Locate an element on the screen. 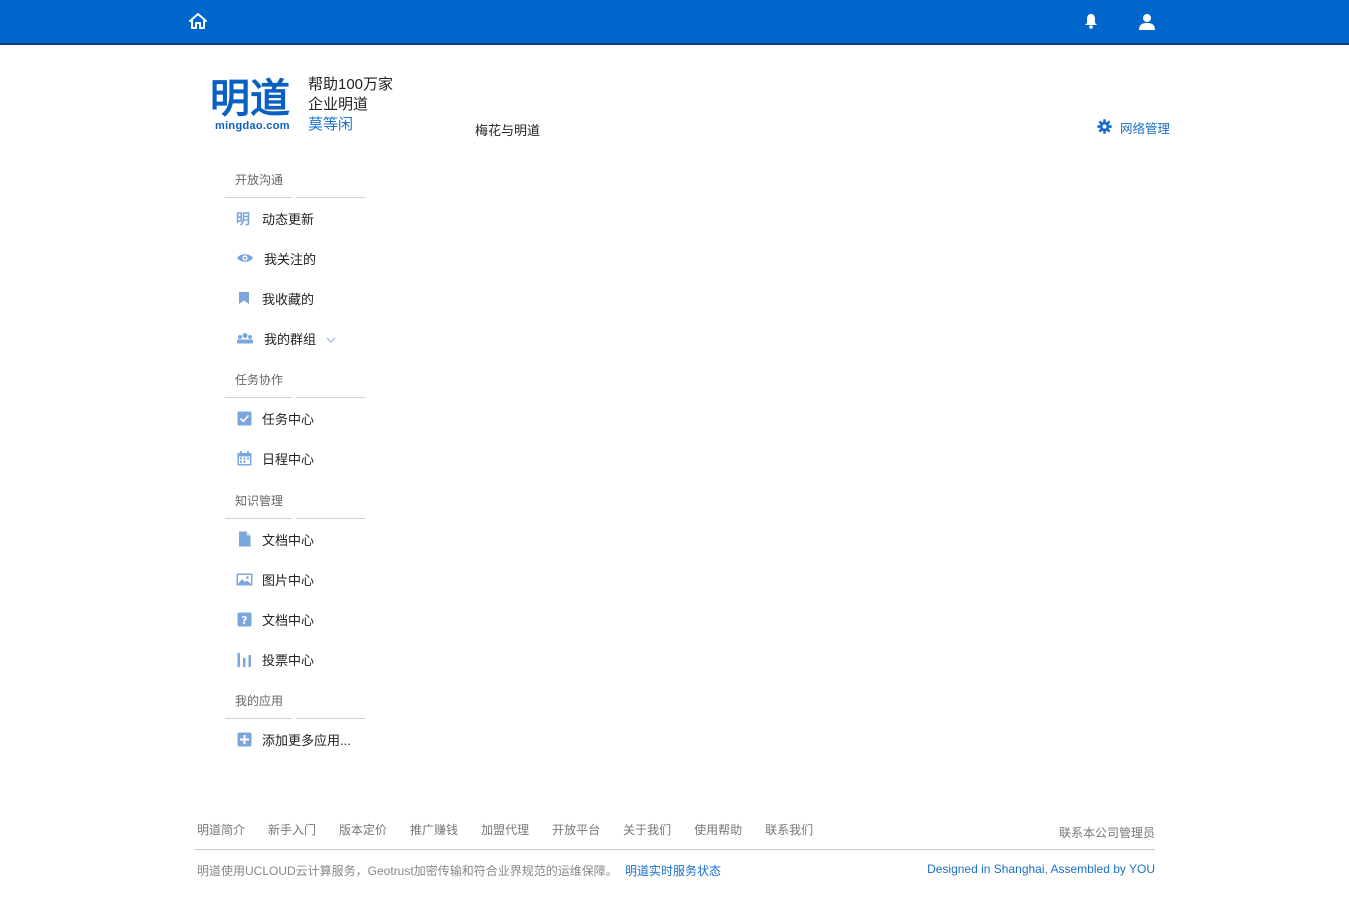  user-icon is located at coordinates (1147, 21).